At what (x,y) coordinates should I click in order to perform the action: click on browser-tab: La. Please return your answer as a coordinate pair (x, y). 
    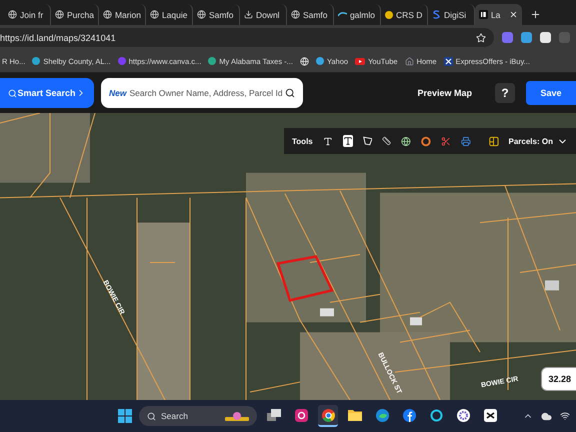
    Looking at the image, I should click on (498, 14).